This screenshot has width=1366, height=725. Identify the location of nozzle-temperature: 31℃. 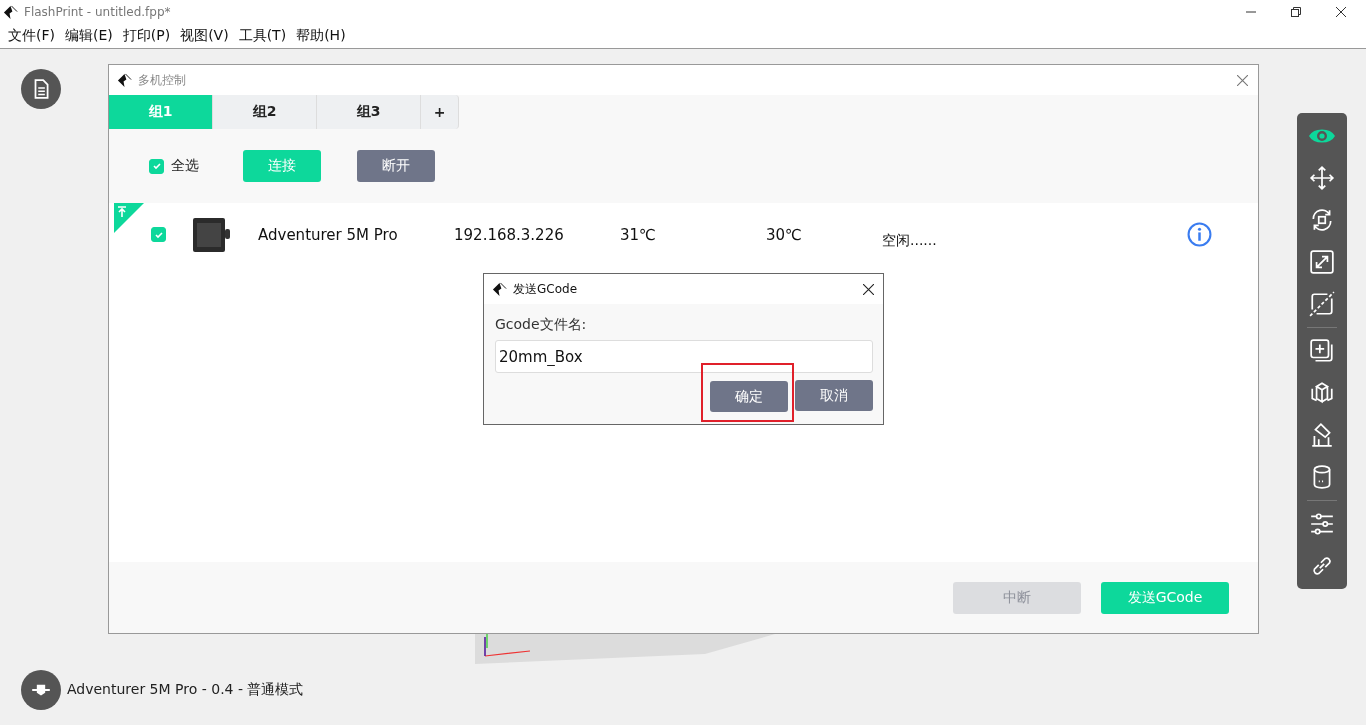
(638, 234).